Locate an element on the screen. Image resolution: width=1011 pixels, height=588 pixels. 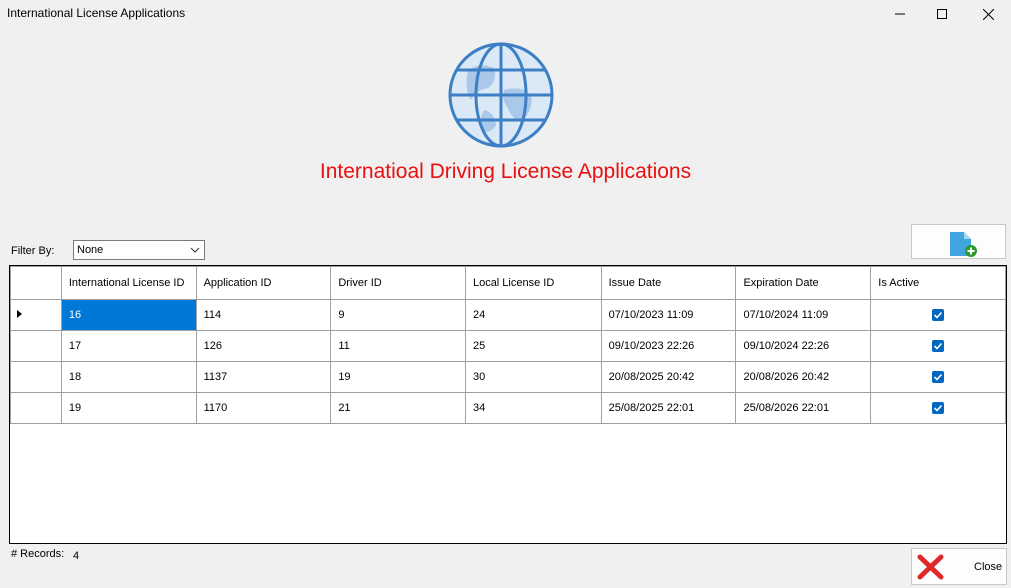
column-header: Issue Date is located at coordinates (668, 283).